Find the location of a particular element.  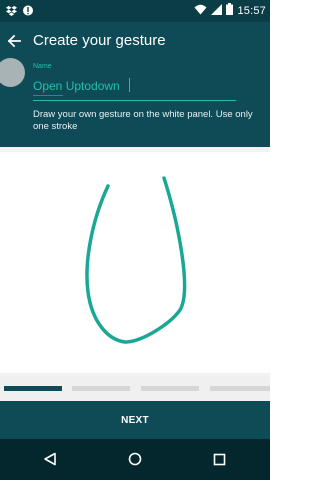

status-bar: 15:57 is located at coordinates (135, 11).